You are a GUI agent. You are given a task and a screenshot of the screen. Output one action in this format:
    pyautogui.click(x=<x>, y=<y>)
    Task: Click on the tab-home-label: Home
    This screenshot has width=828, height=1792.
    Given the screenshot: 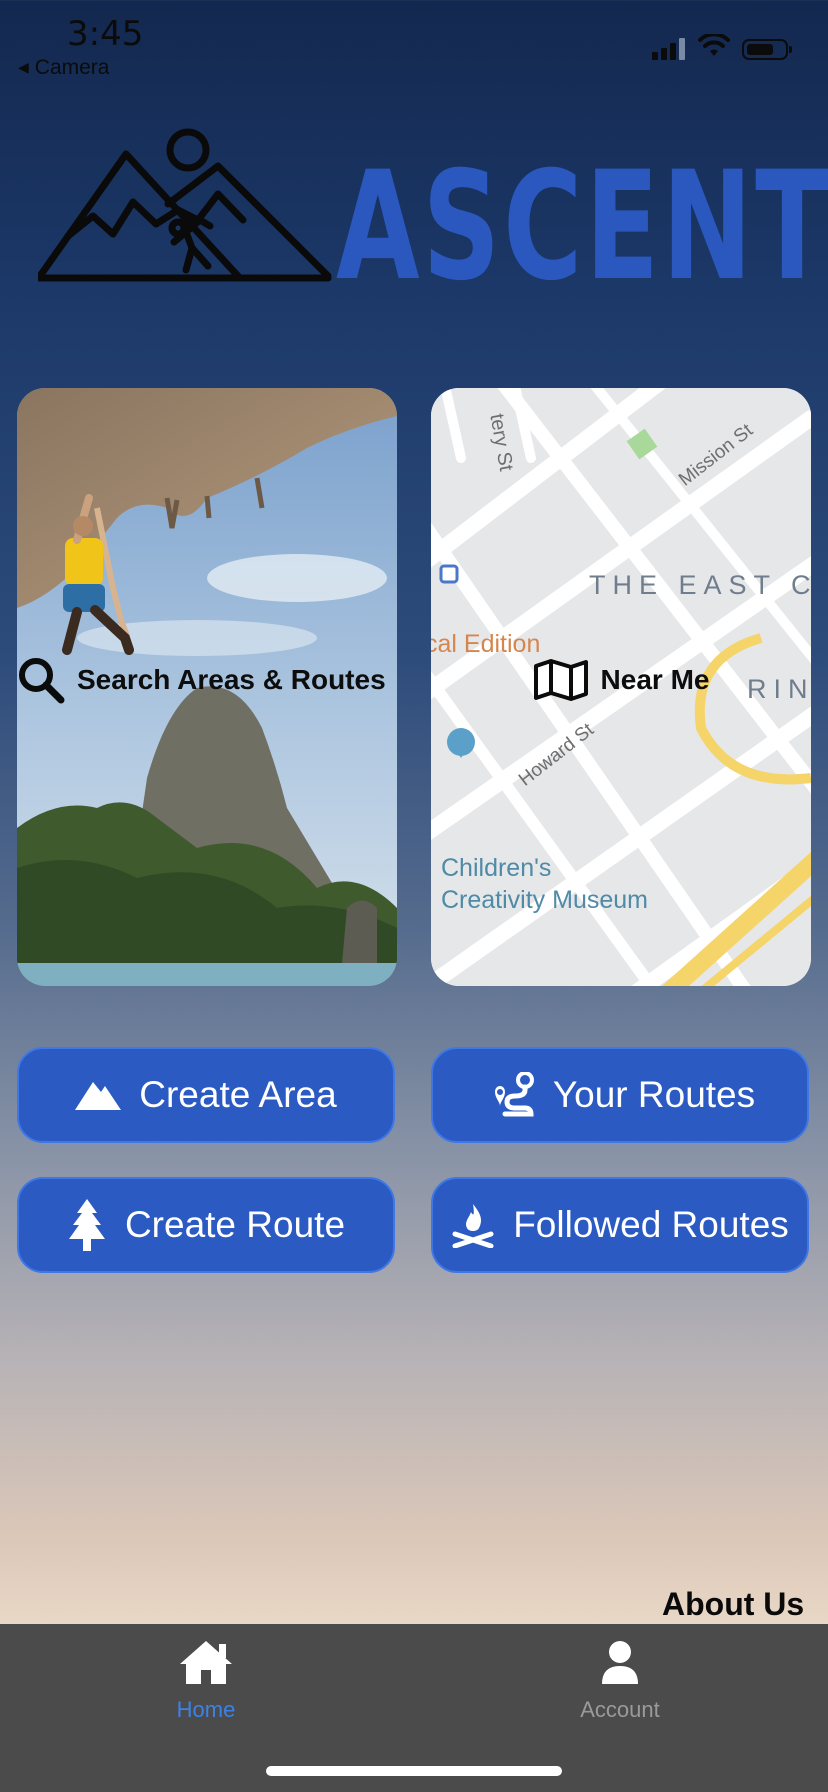 What is the action you would take?
    pyautogui.click(x=206, y=1709)
    